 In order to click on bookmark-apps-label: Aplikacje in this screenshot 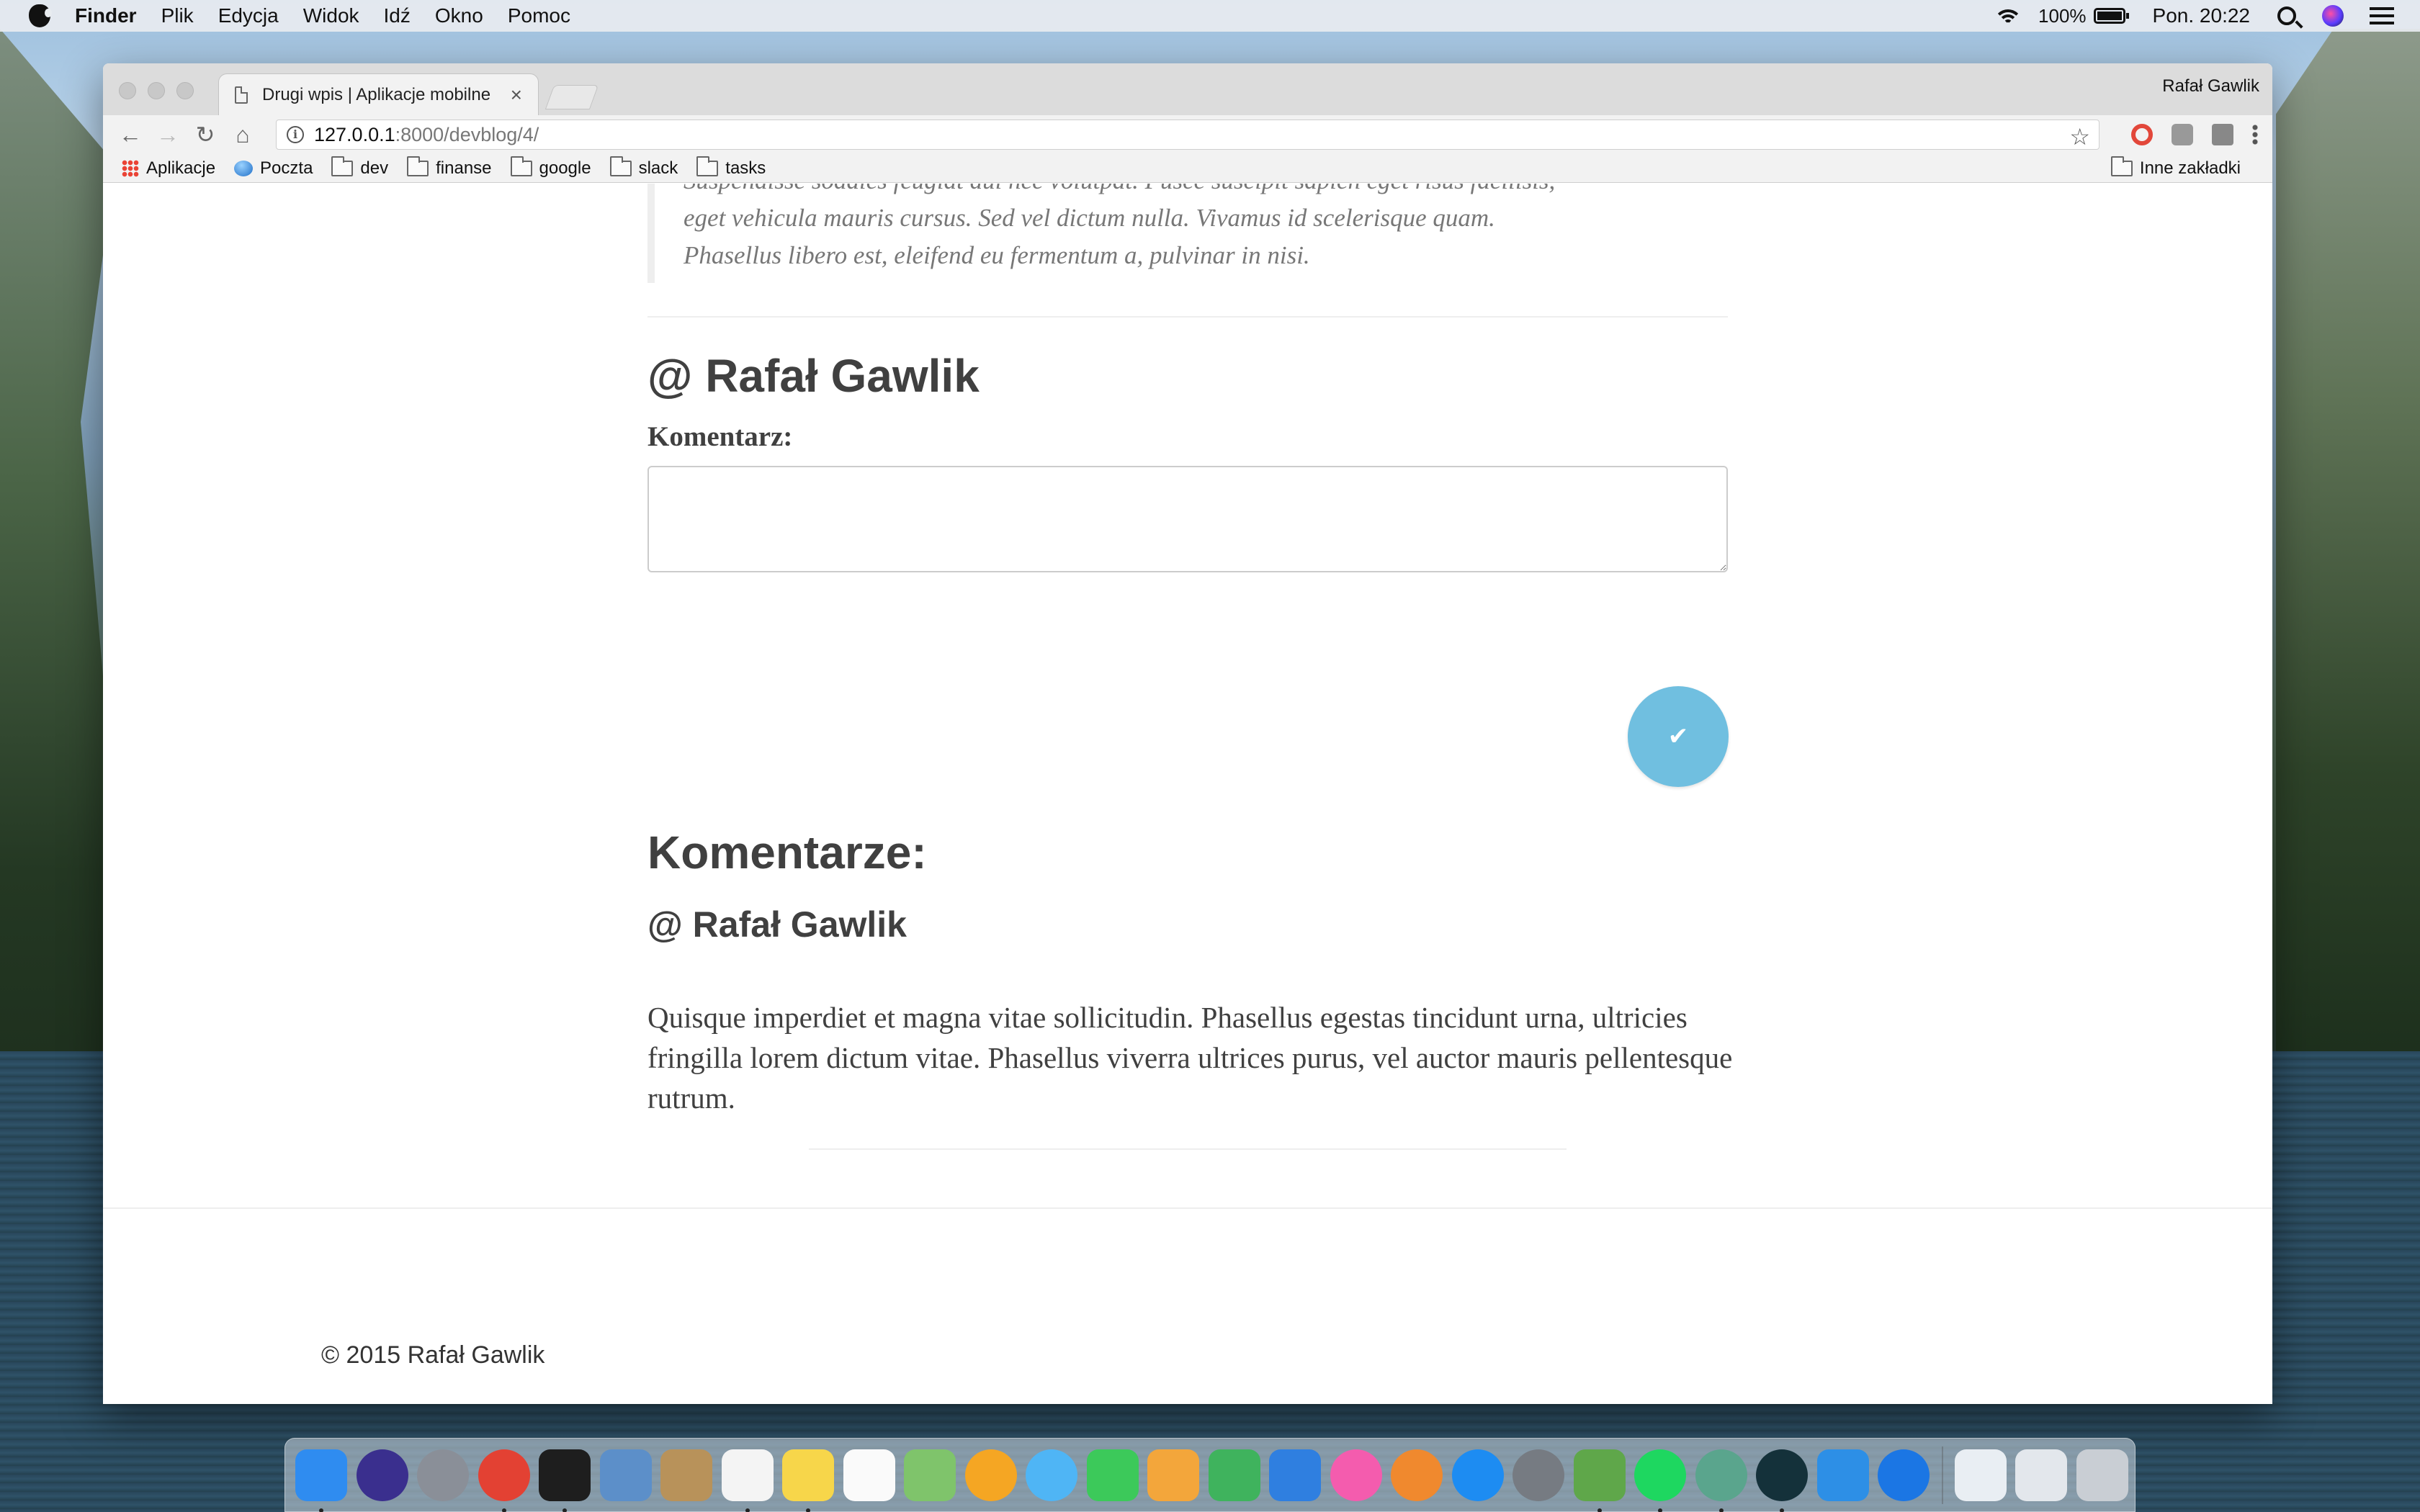, I will do `click(181, 168)`.